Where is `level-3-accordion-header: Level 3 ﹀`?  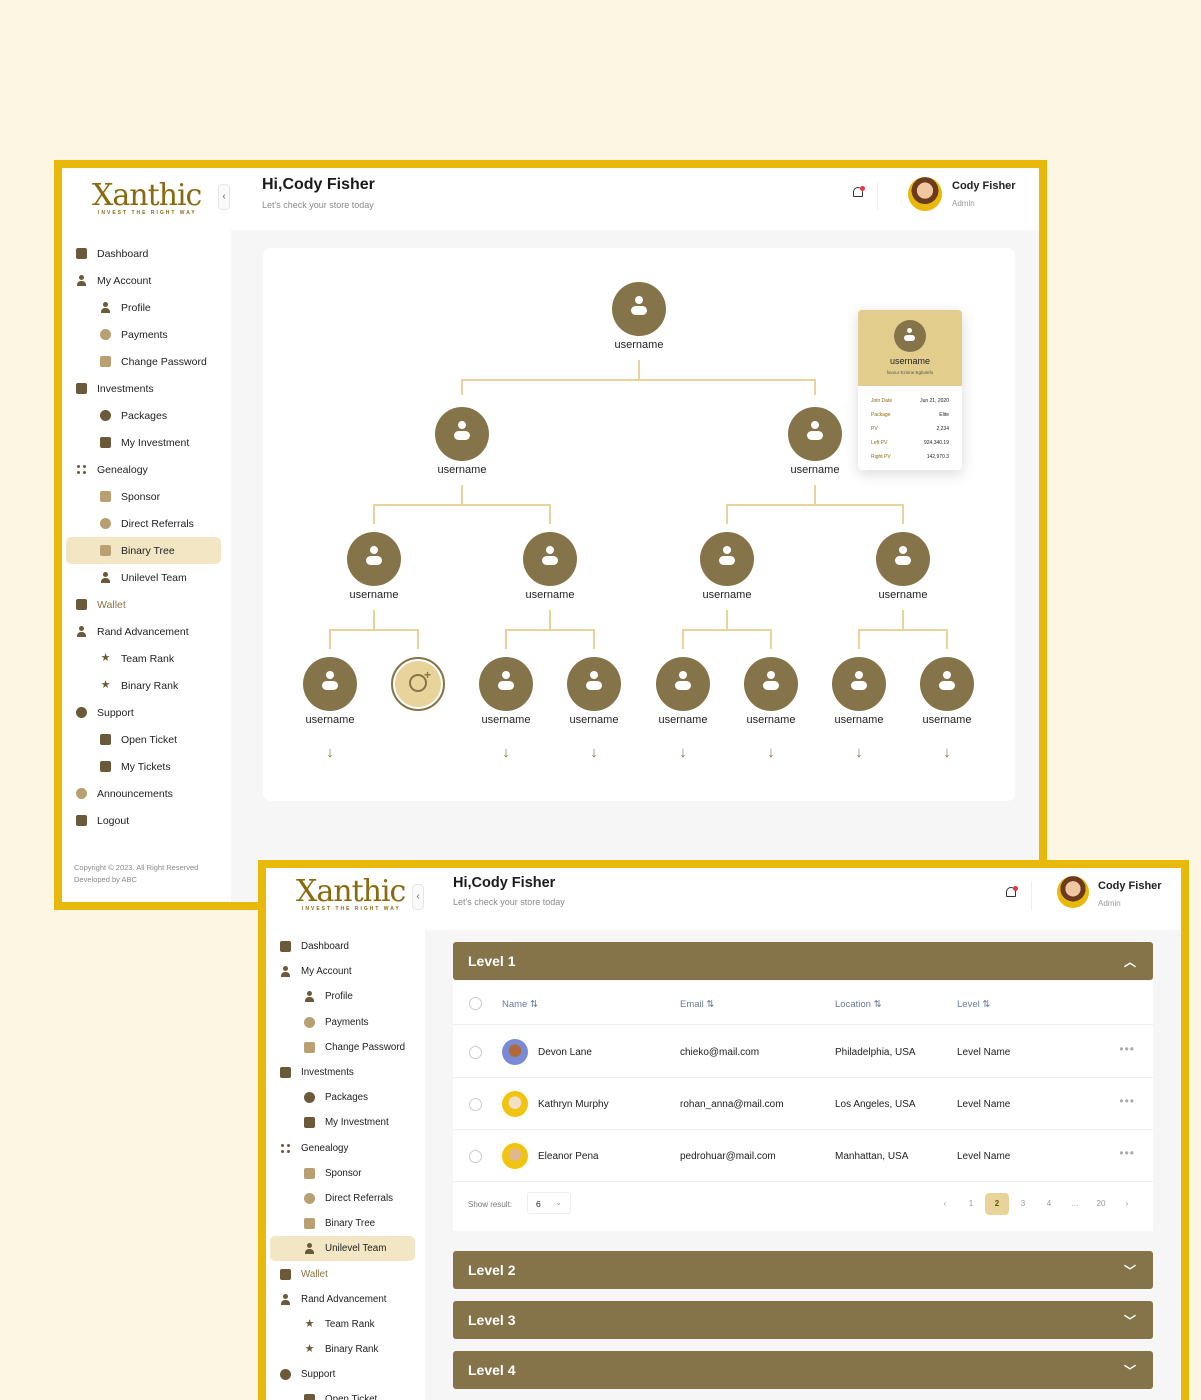
level-3-accordion-header: Level 3 ﹀ is located at coordinates (803, 1320).